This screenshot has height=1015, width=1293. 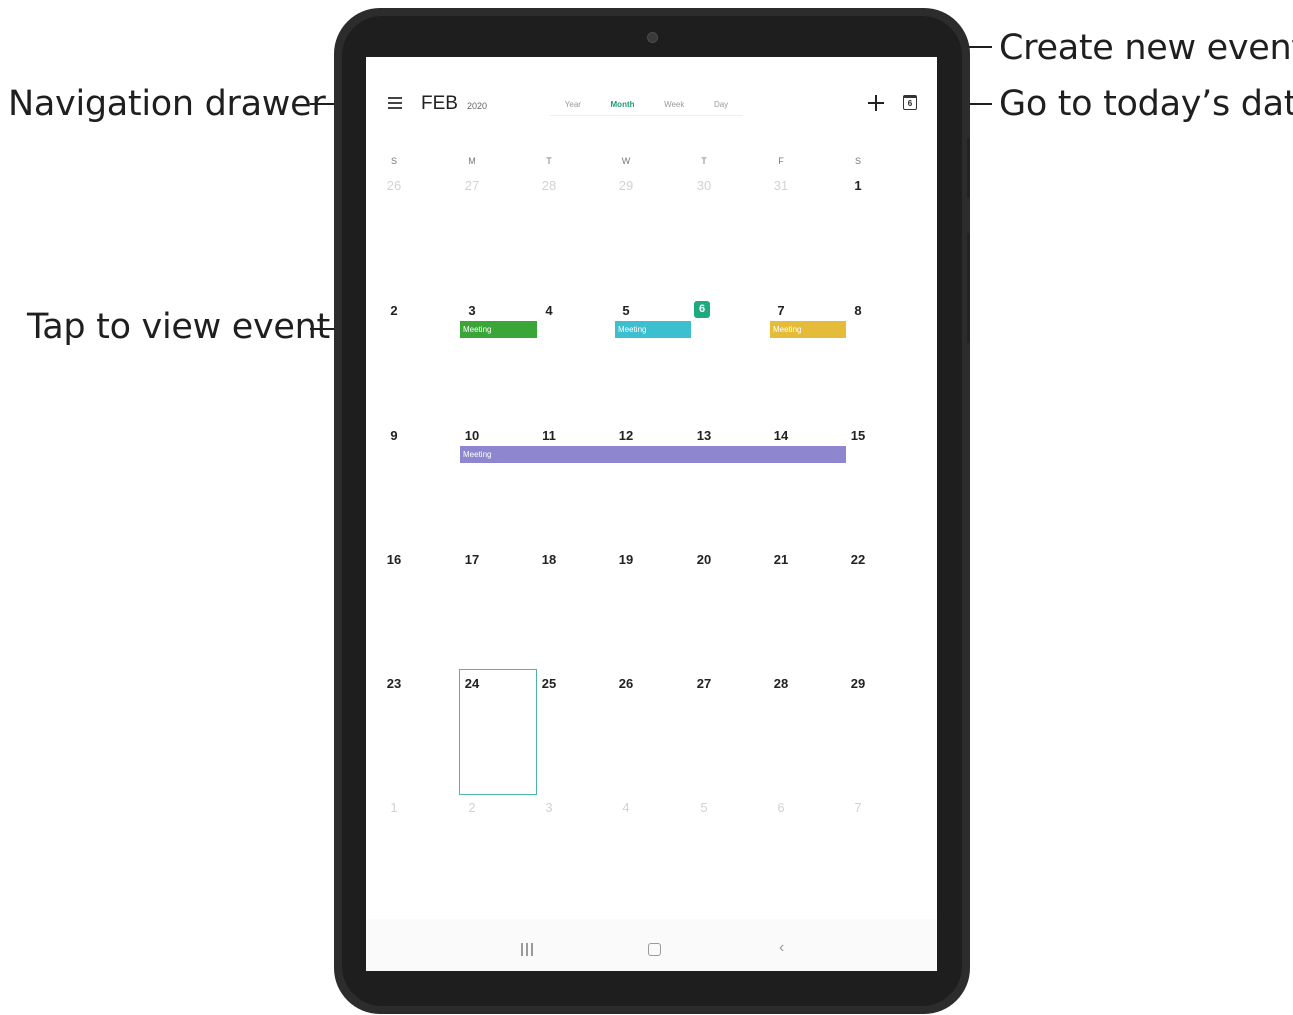 I want to click on weekday-wednesday: W, so click(x=626, y=161).